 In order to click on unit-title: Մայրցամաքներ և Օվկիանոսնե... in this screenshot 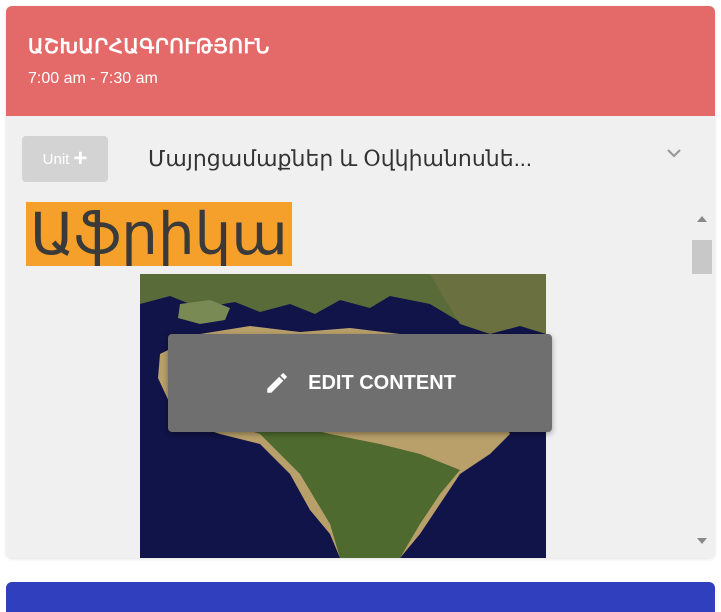, I will do `click(340, 159)`.